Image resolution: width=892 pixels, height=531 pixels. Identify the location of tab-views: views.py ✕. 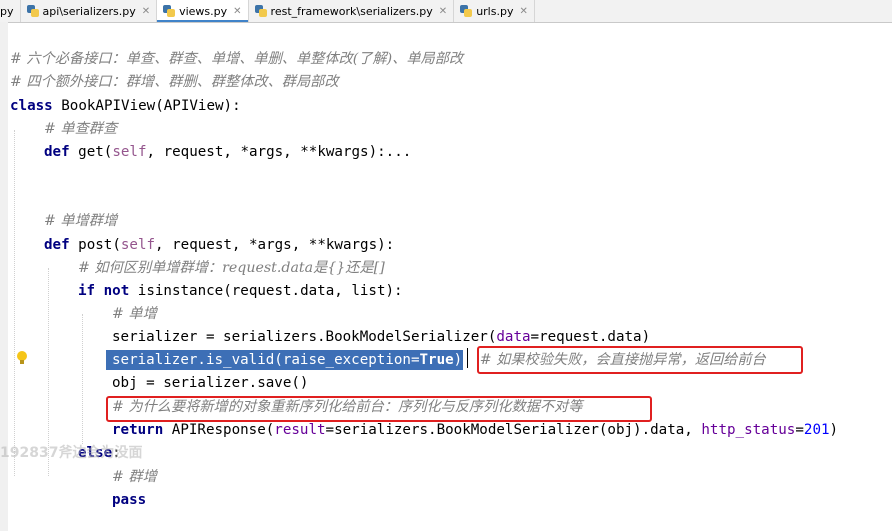
(203, 11).